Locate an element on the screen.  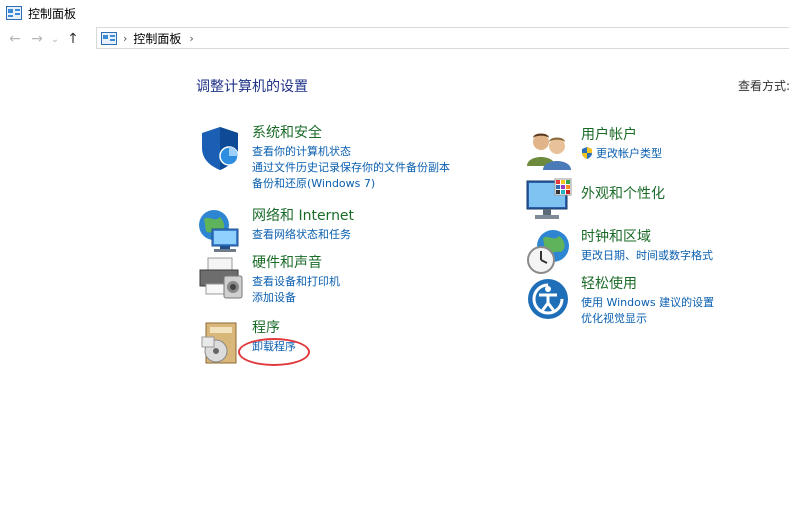
title-bar: 控制面板 is located at coordinates (394, 13).